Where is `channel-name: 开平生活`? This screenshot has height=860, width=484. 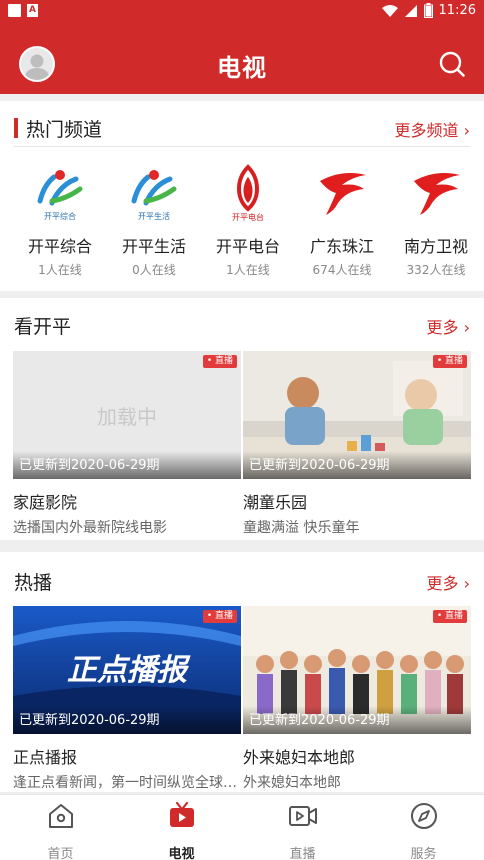
channel-name: 开平生活 is located at coordinates (153, 246).